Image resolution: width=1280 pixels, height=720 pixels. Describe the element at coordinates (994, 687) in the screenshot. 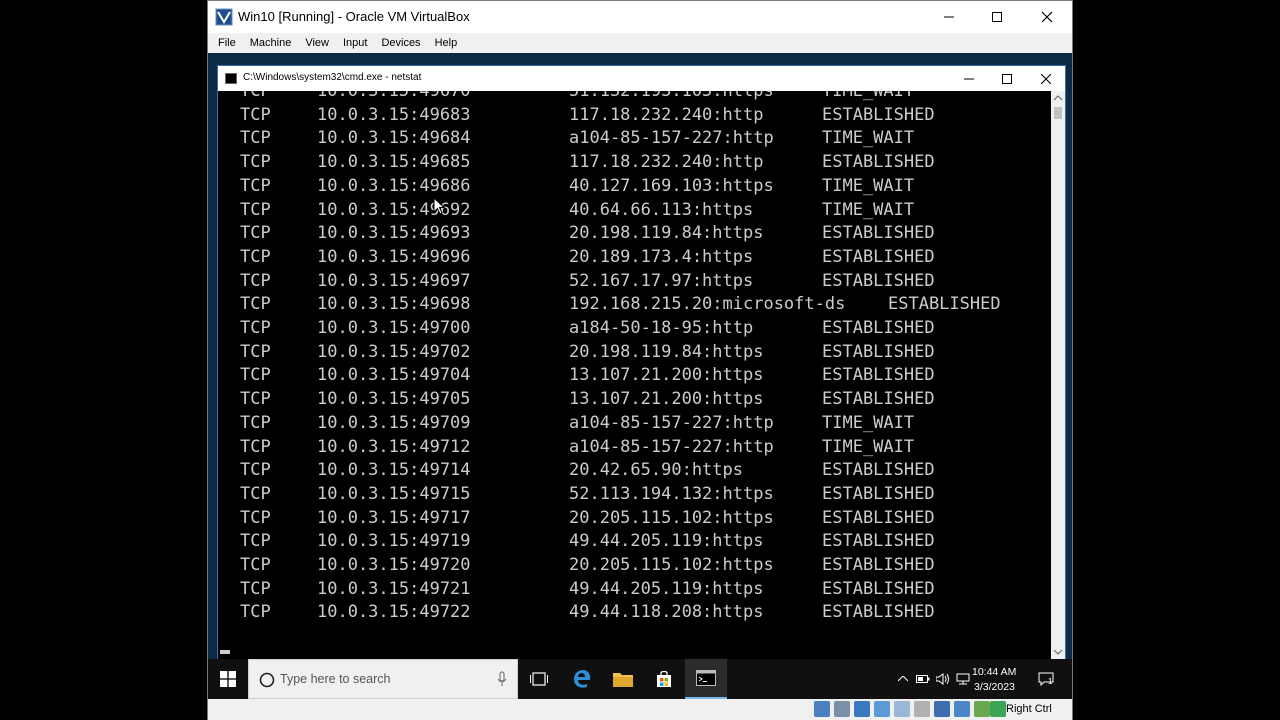

I see `clock-date: 3/3/2023` at that location.